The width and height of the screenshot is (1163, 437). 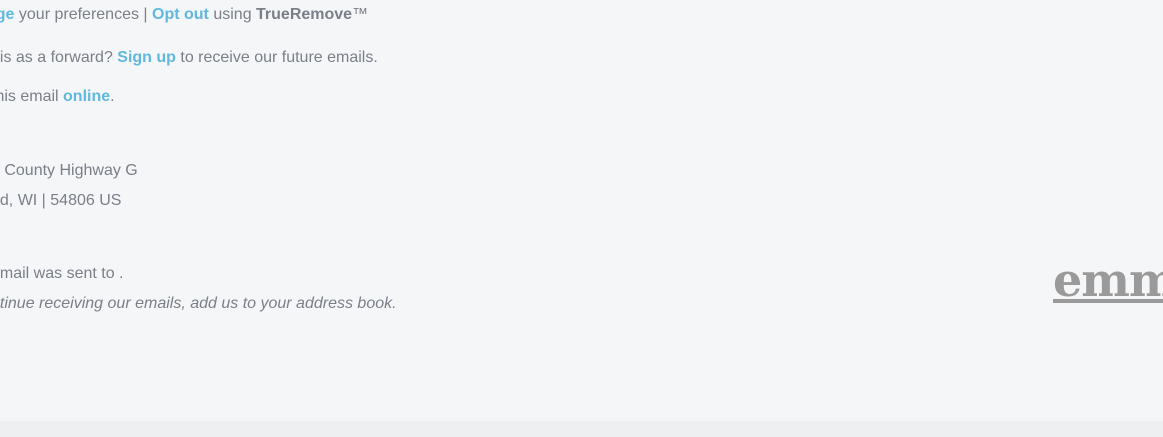 I want to click on view-suffix-text: ., so click(x=112, y=96).